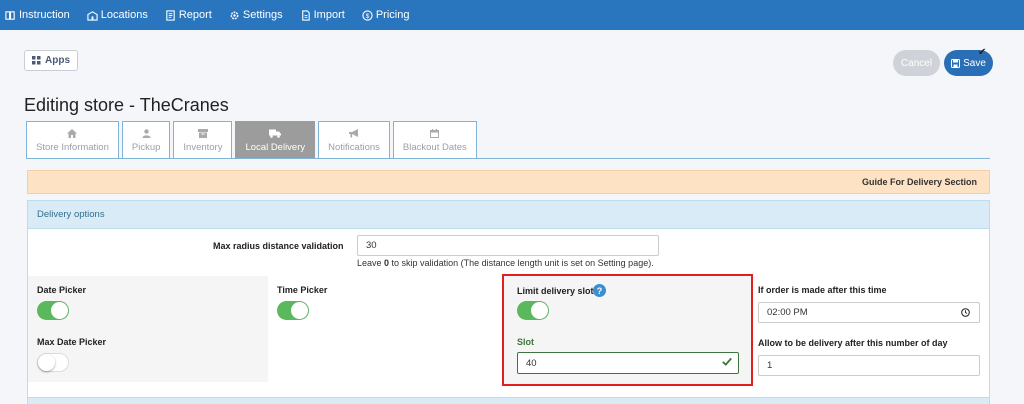  I want to click on tab-blackout-dates: Blackout Dates, so click(434, 140).